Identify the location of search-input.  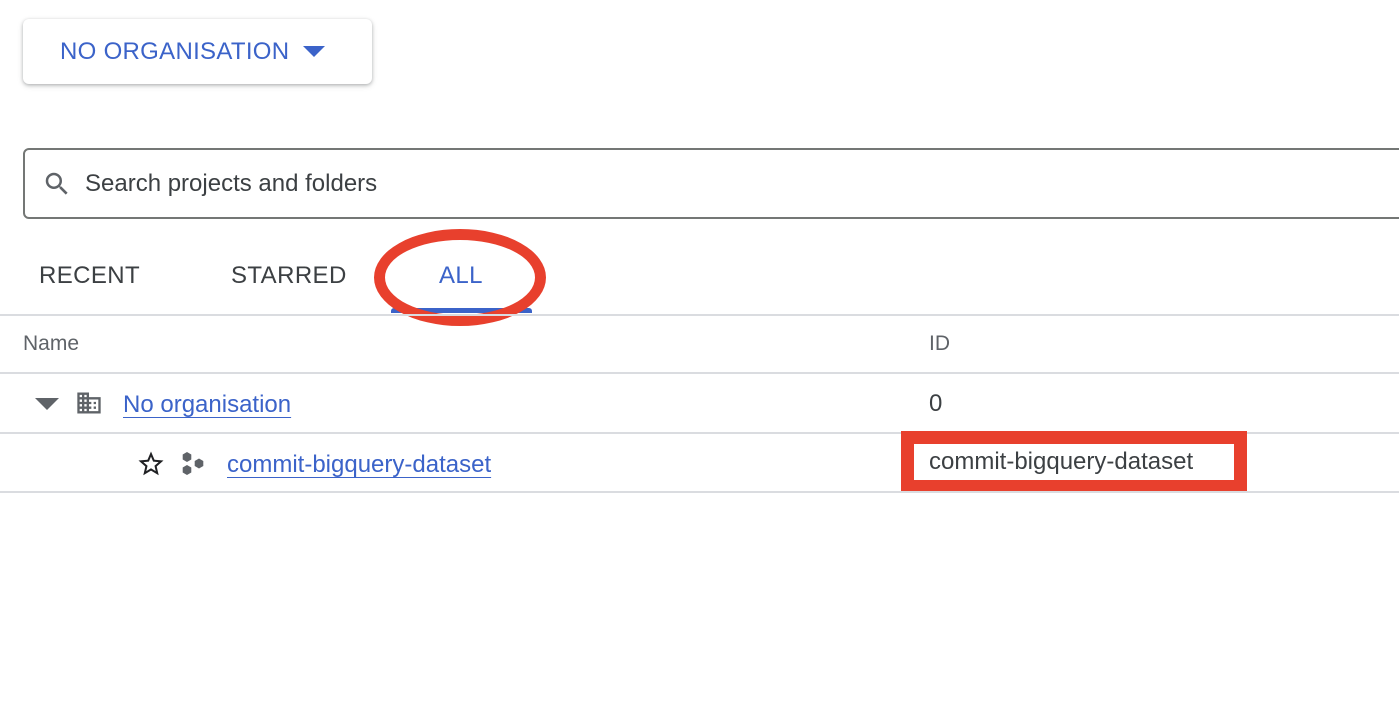
(535, 183).